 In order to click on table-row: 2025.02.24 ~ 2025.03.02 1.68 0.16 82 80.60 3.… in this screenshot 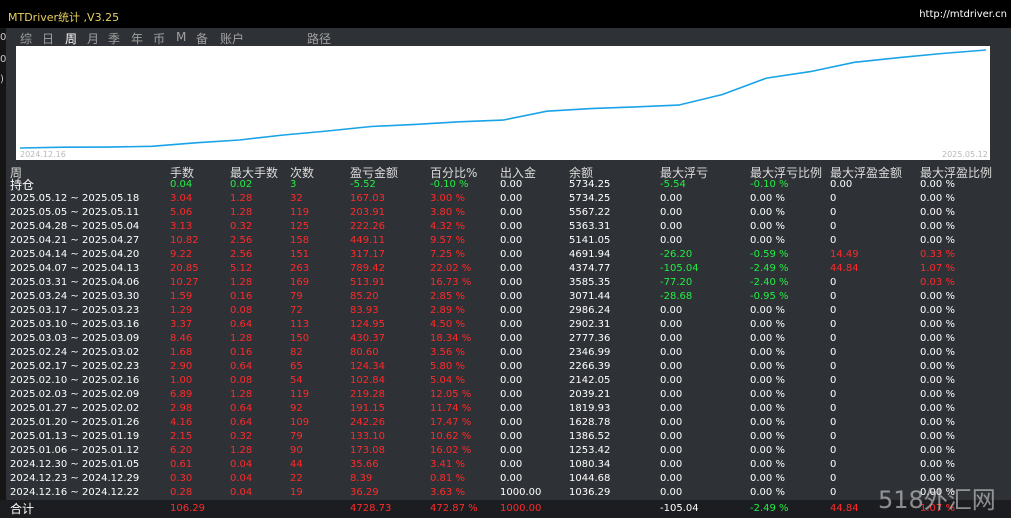, I will do `click(505, 353)`.